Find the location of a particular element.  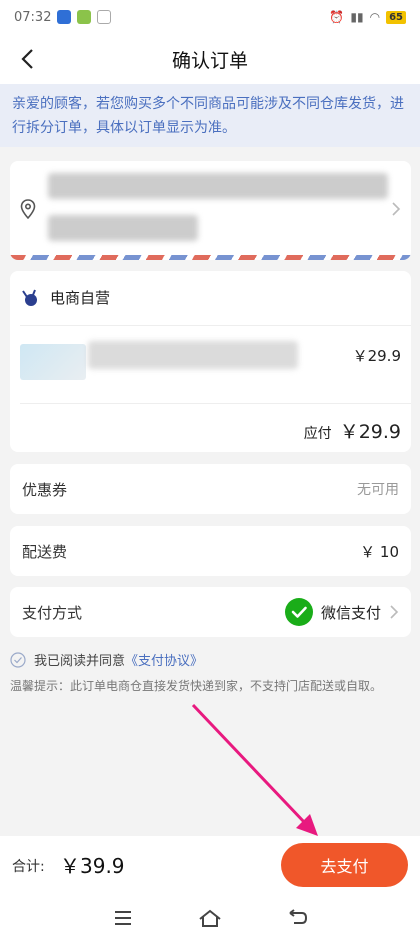

payment-value: 微信支付 is located at coordinates (341, 612).